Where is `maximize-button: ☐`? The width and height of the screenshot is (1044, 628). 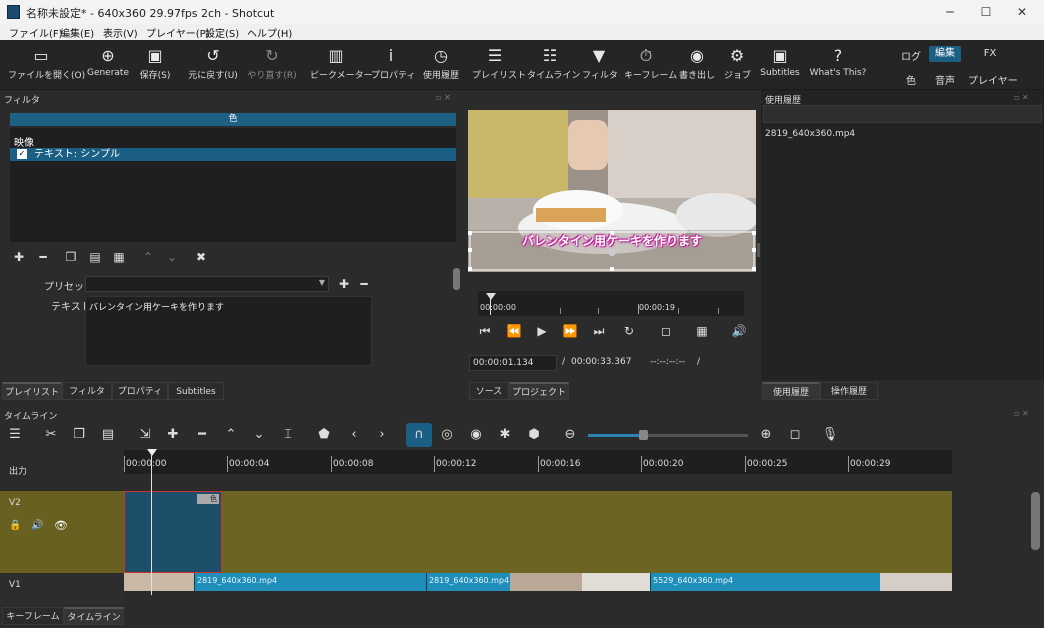 maximize-button: ☐ is located at coordinates (986, 12).